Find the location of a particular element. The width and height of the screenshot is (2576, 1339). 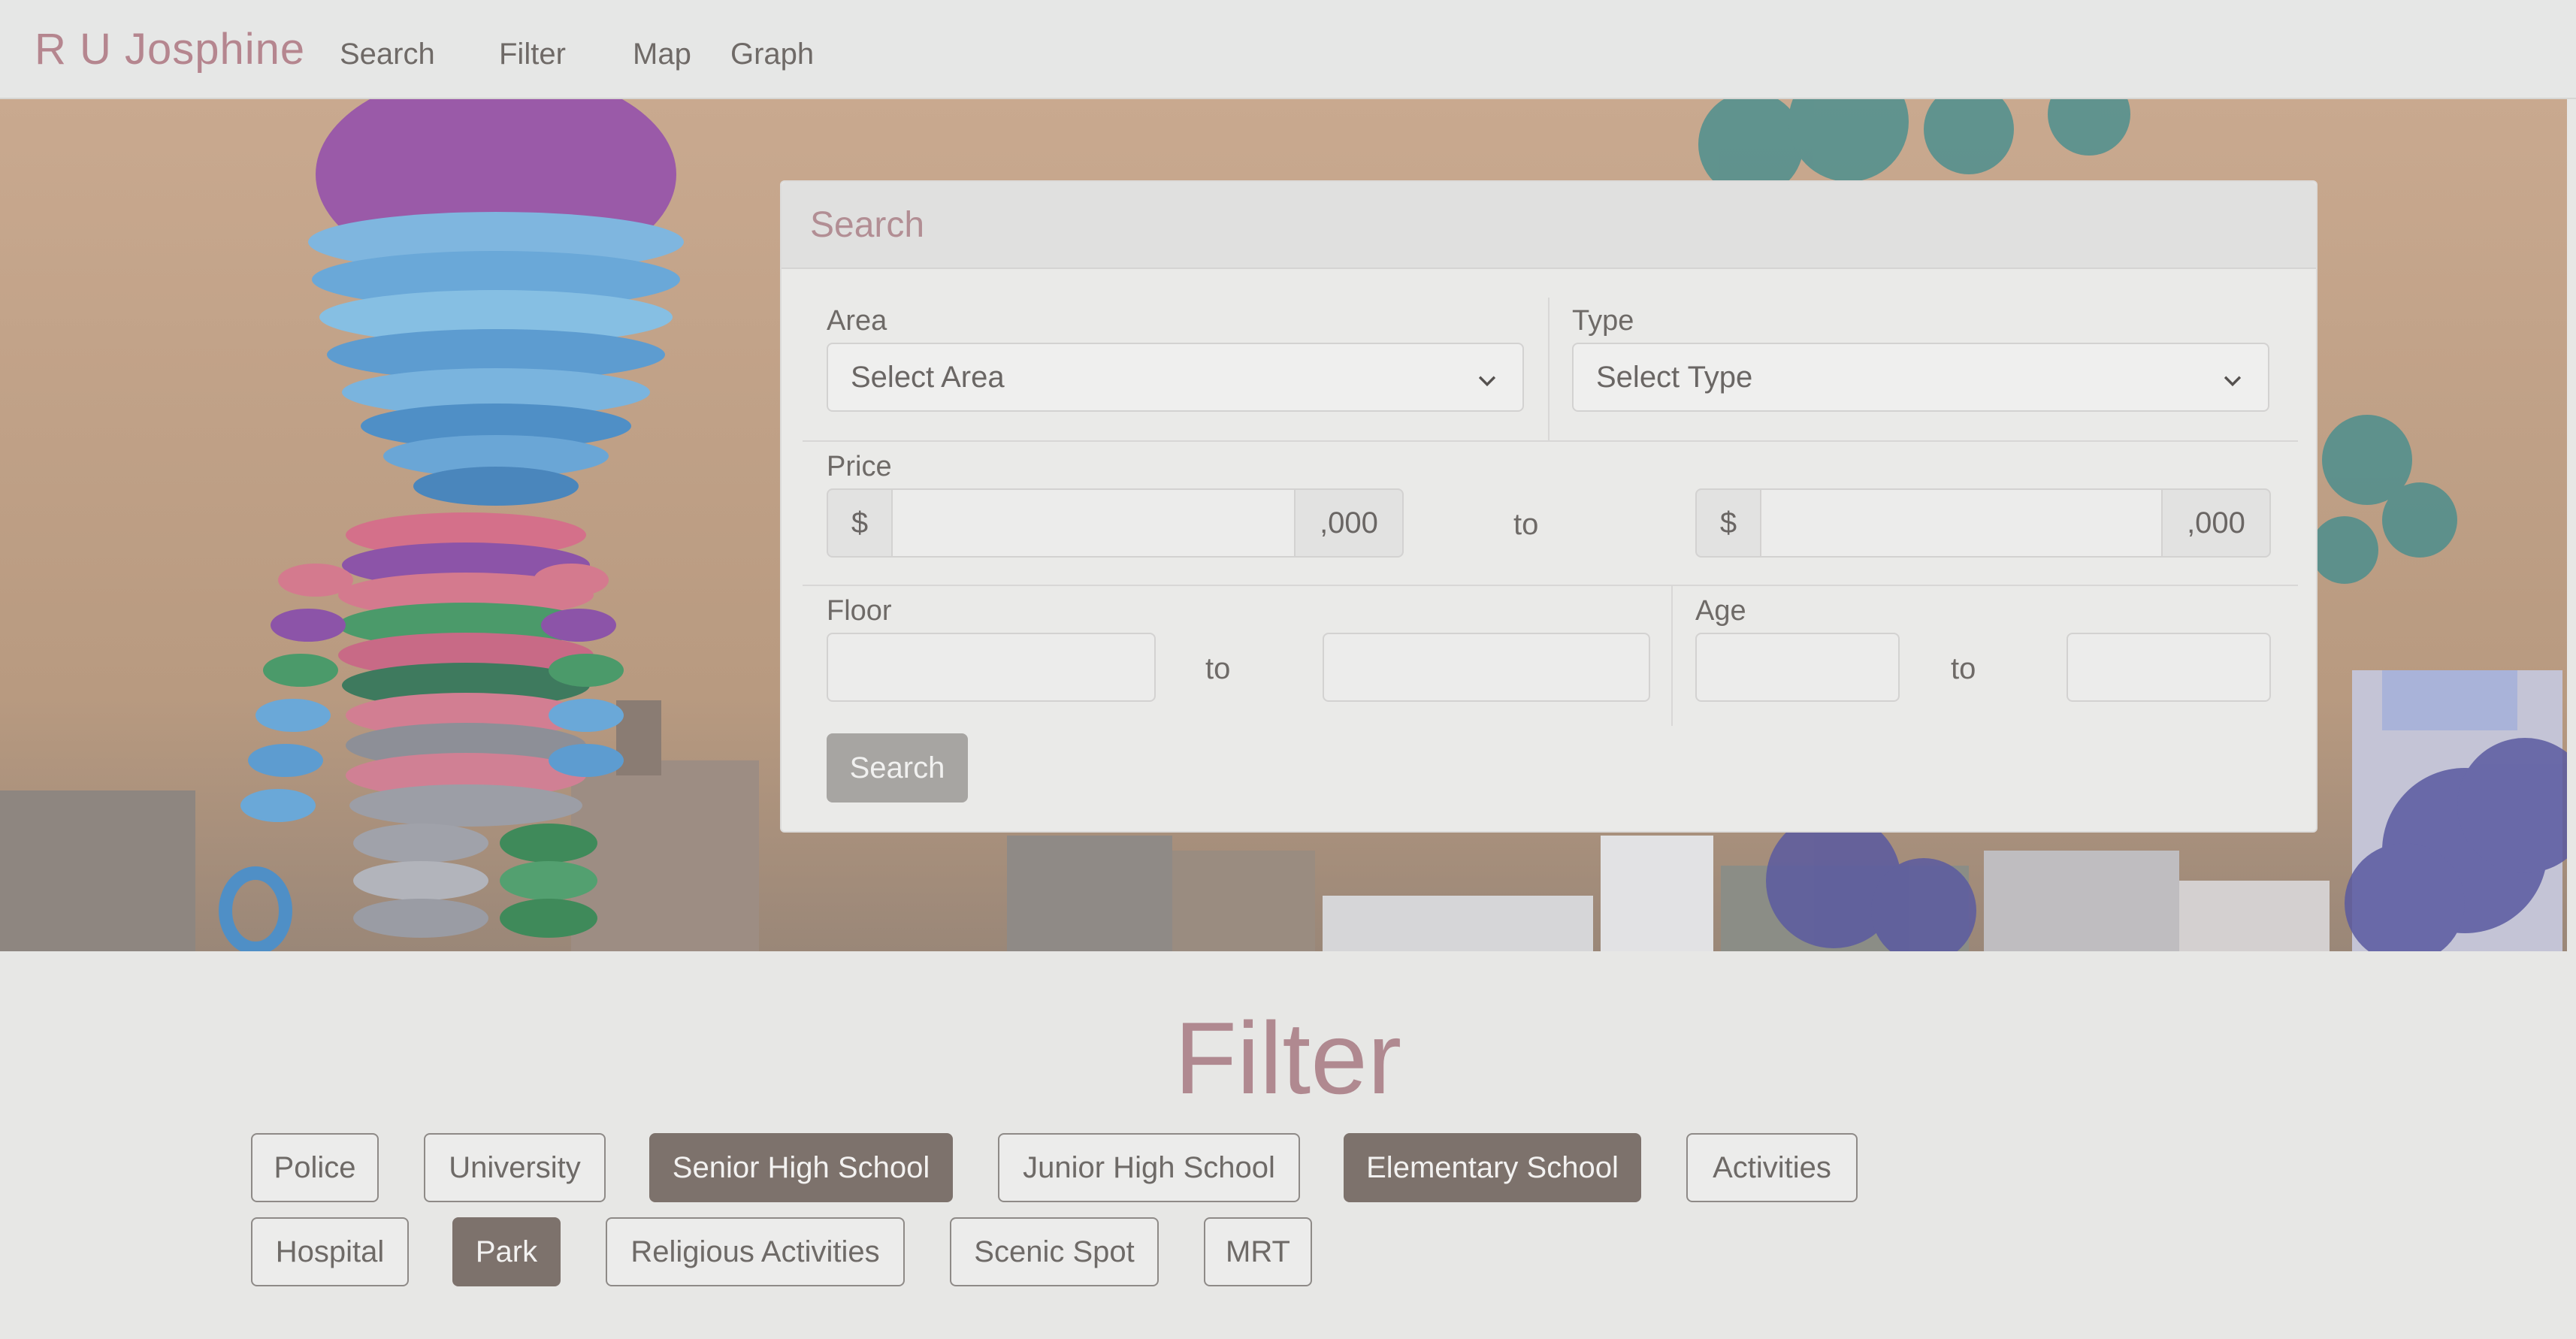

filter-chip-park: Park is located at coordinates (506, 1251).